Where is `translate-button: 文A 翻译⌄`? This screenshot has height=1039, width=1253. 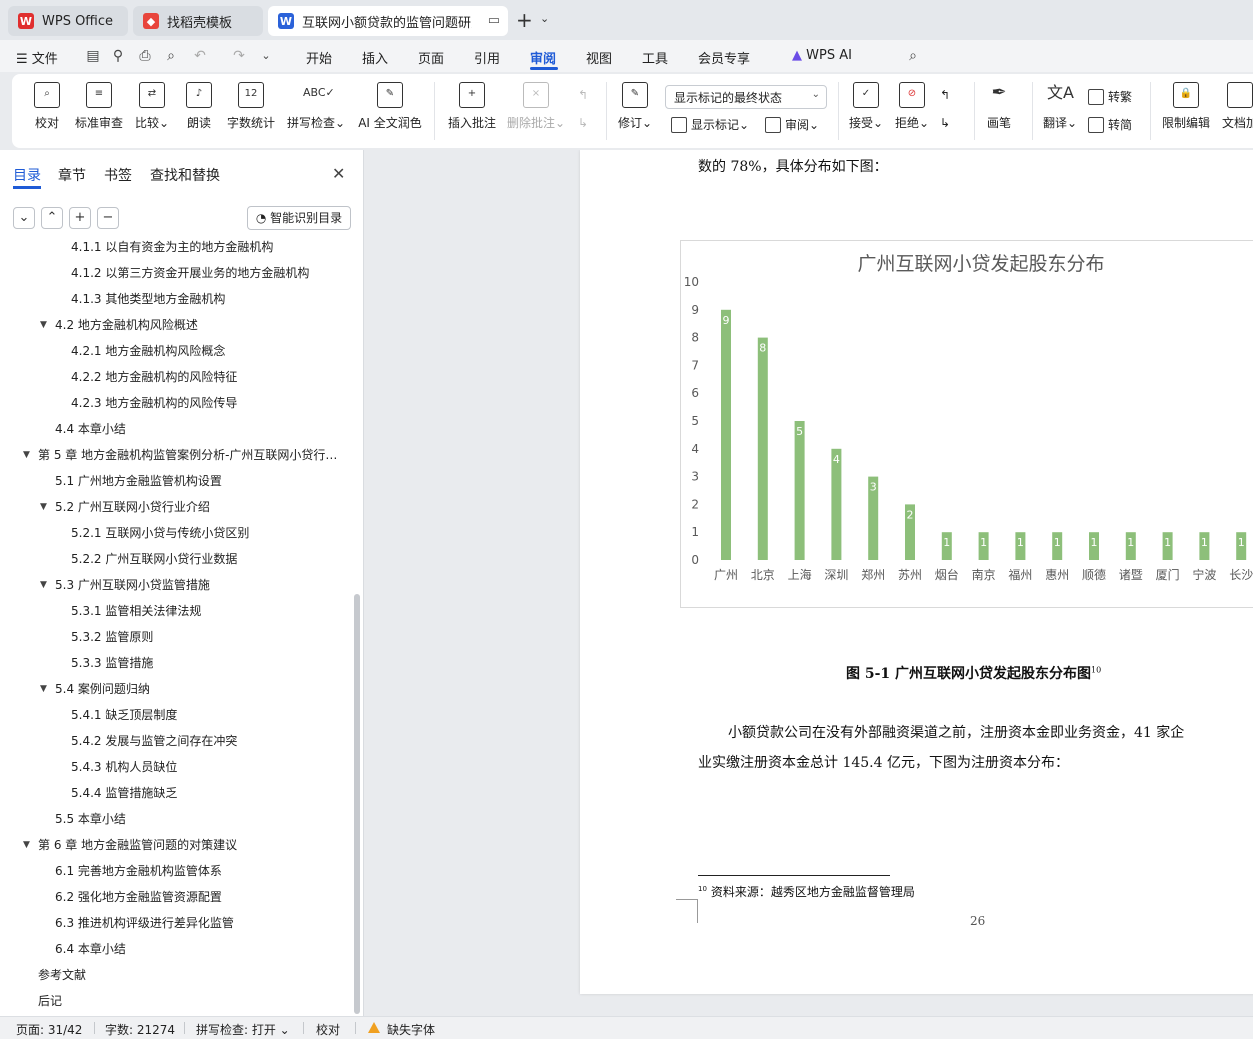
translate-button: 文A 翻译⌄ is located at coordinates (1060, 106).